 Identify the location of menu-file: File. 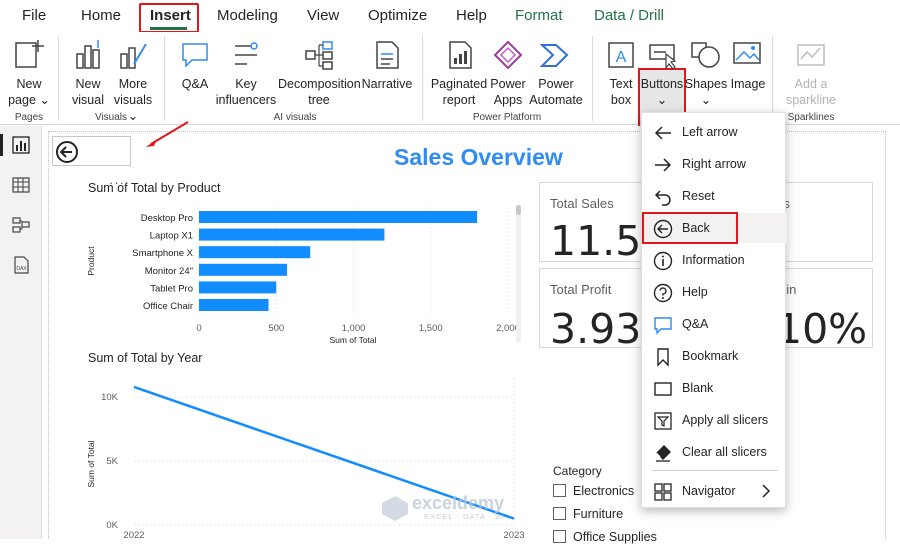
(34, 15).